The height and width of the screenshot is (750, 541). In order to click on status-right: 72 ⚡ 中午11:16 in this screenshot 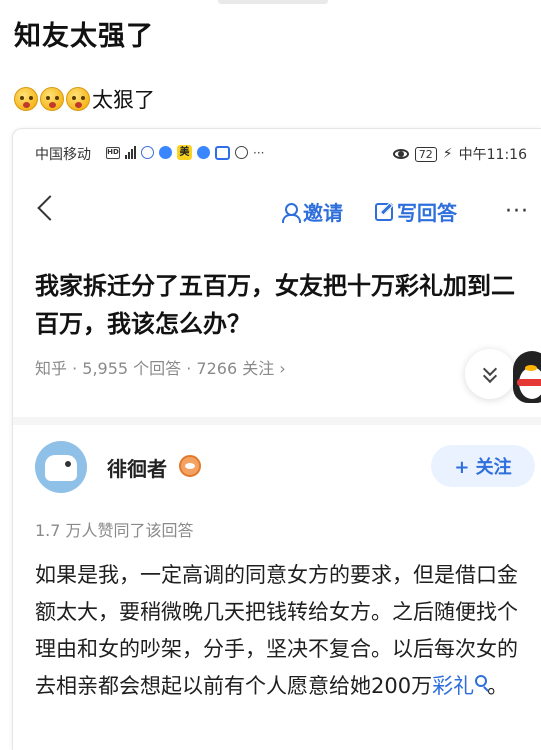, I will do `click(459, 154)`.